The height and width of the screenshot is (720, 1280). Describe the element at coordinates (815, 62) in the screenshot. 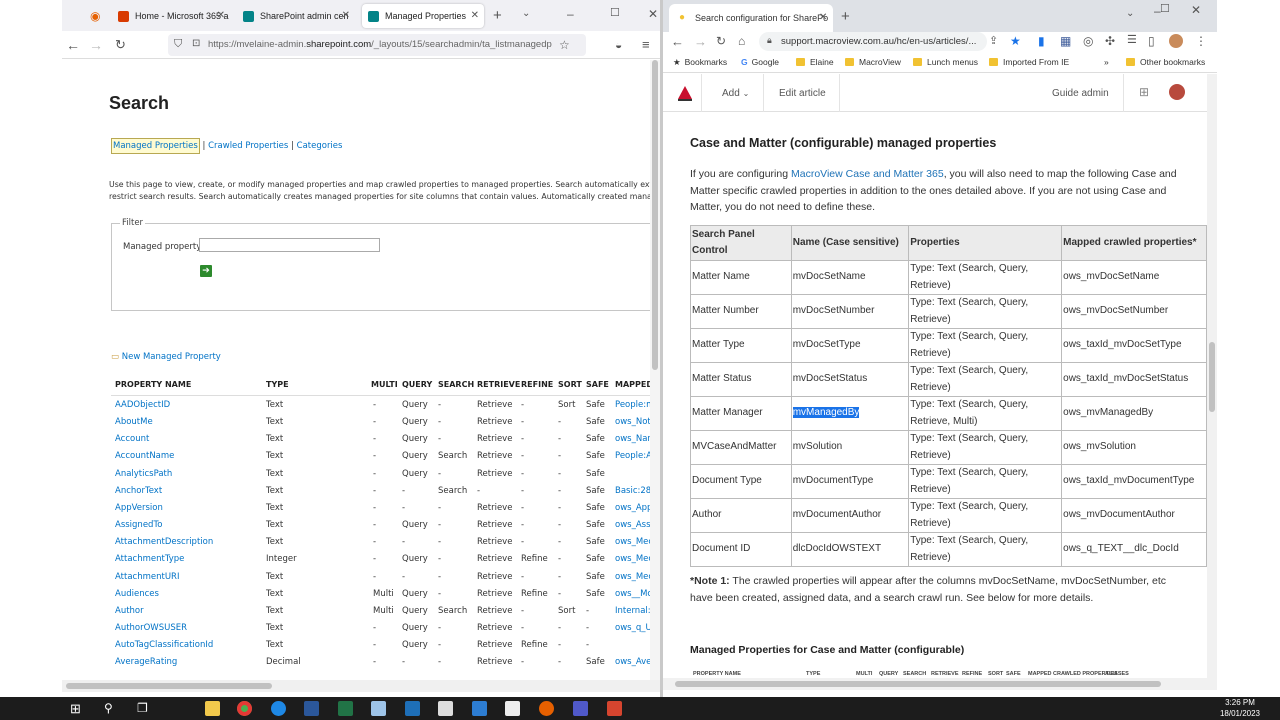

I see `bookmark-item: Elaine` at that location.